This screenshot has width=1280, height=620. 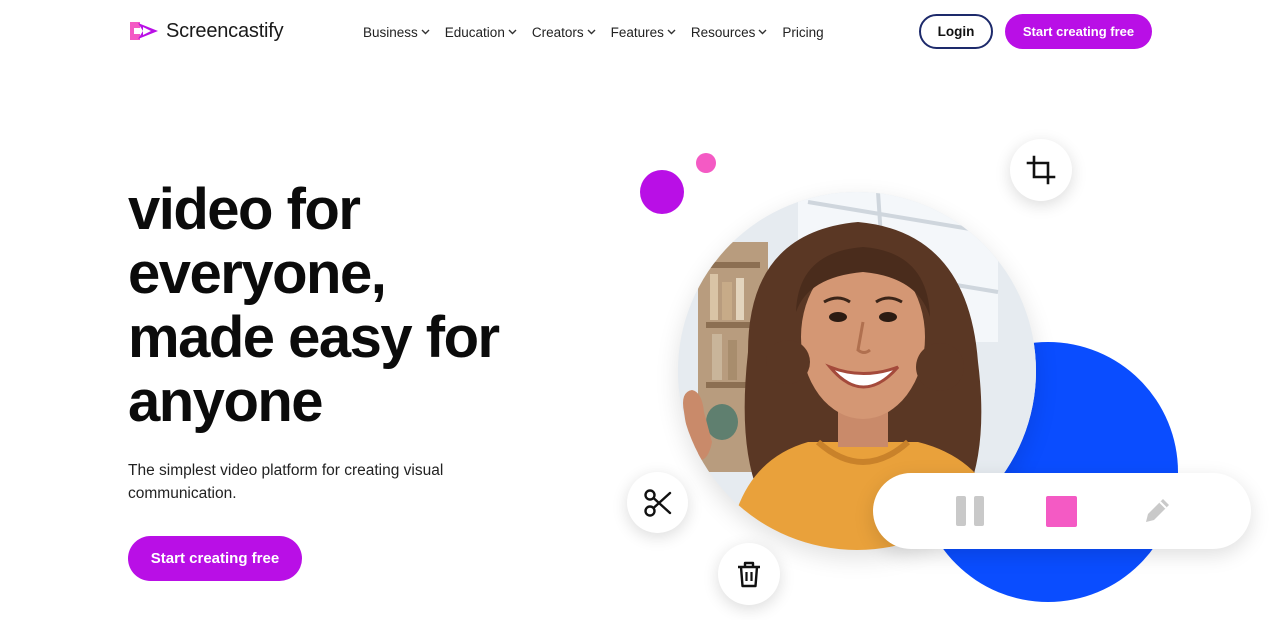 I want to click on nav-item-creators: Creators, so click(x=564, y=32).